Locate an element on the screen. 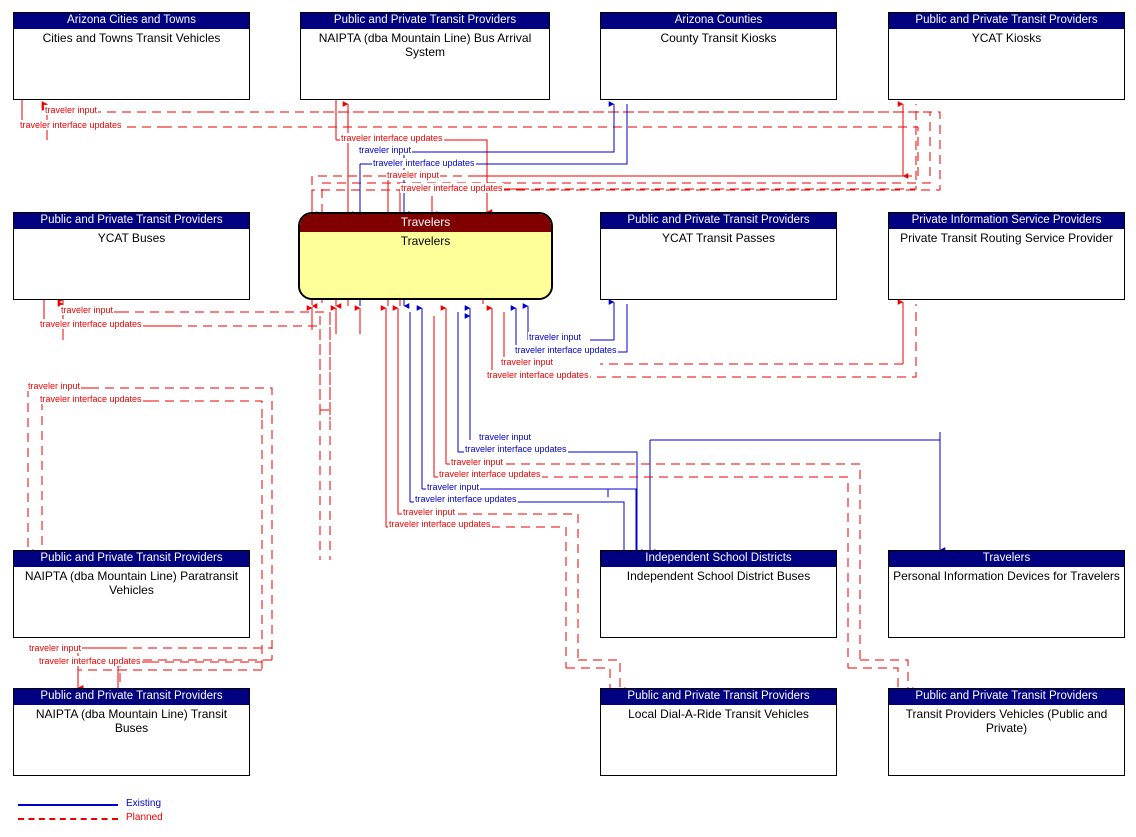  legend-line-planned is located at coordinates (68, 819).